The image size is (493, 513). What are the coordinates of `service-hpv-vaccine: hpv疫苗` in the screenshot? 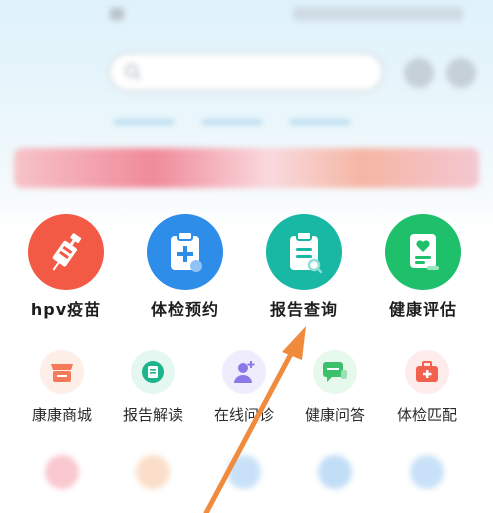 It's located at (66, 269).